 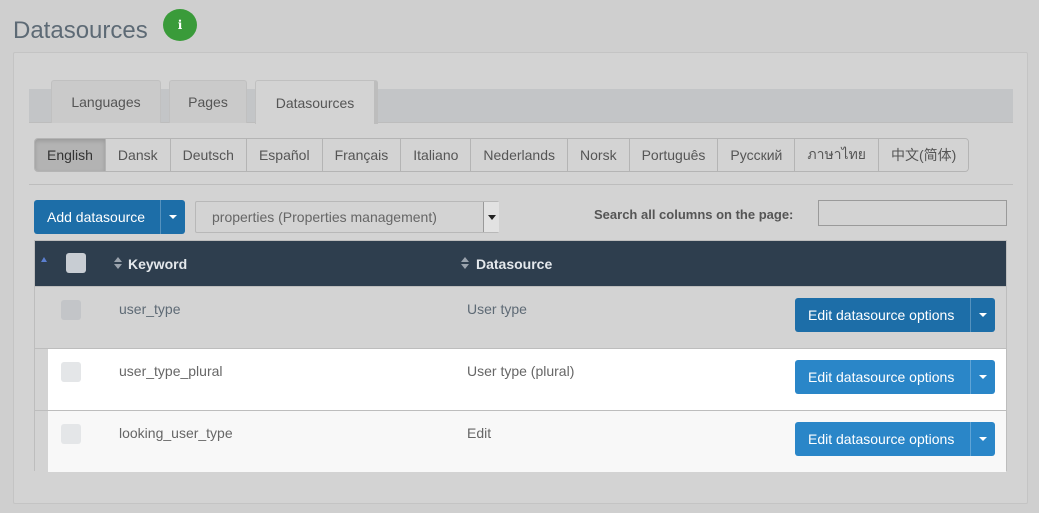 What do you see at coordinates (96, 217) in the screenshot?
I see `add-datasource-label: Add datasource` at bounding box center [96, 217].